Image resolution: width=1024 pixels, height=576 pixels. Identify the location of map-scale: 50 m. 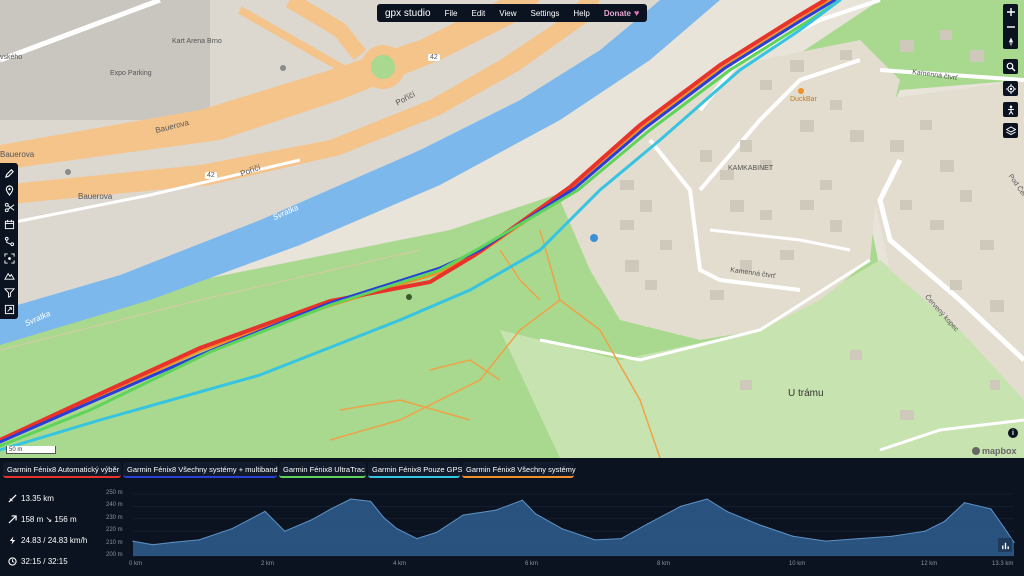
(31, 450).